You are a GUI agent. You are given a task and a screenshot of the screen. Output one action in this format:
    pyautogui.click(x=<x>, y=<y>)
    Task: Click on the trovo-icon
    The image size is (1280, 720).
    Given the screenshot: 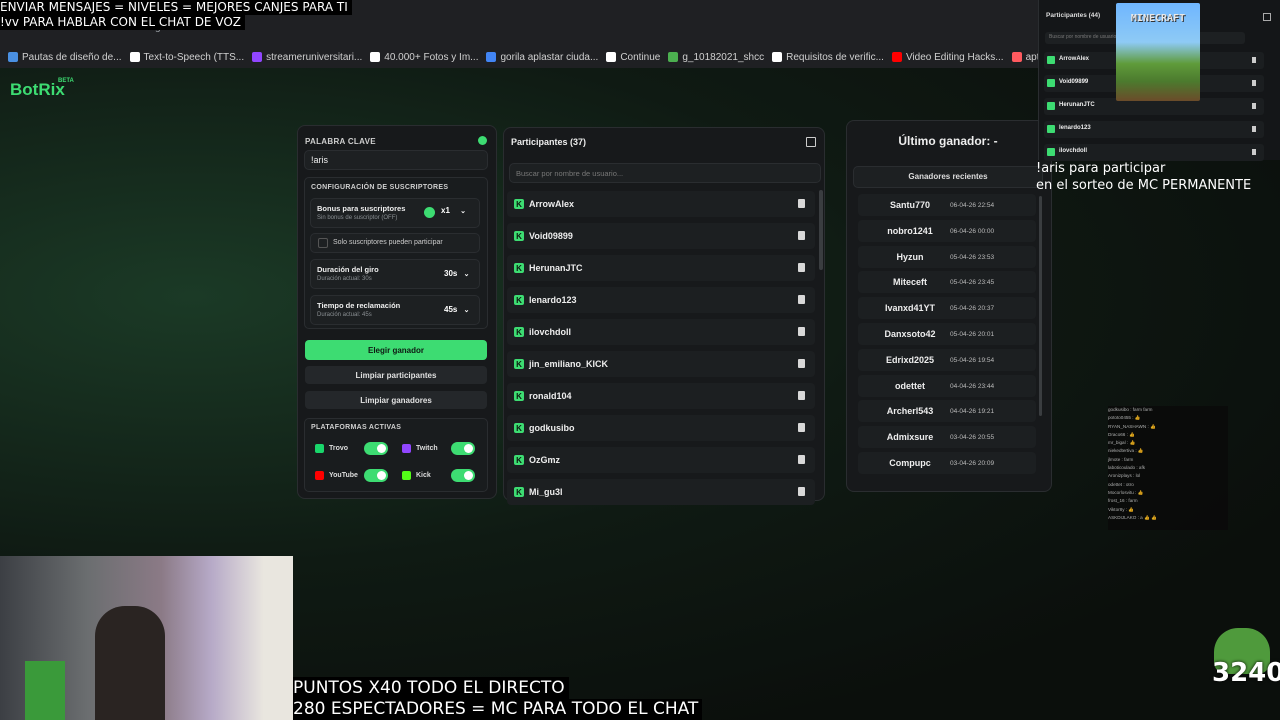 What is the action you would take?
    pyautogui.click(x=319, y=448)
    